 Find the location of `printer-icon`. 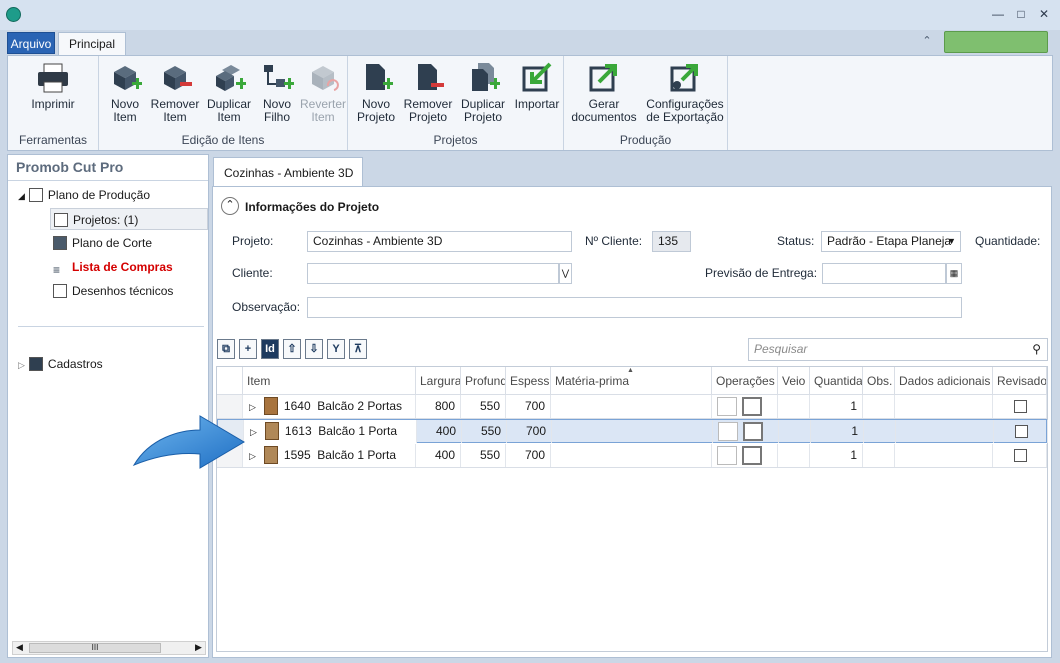

printer-icon is located at coordinates (53, 78).